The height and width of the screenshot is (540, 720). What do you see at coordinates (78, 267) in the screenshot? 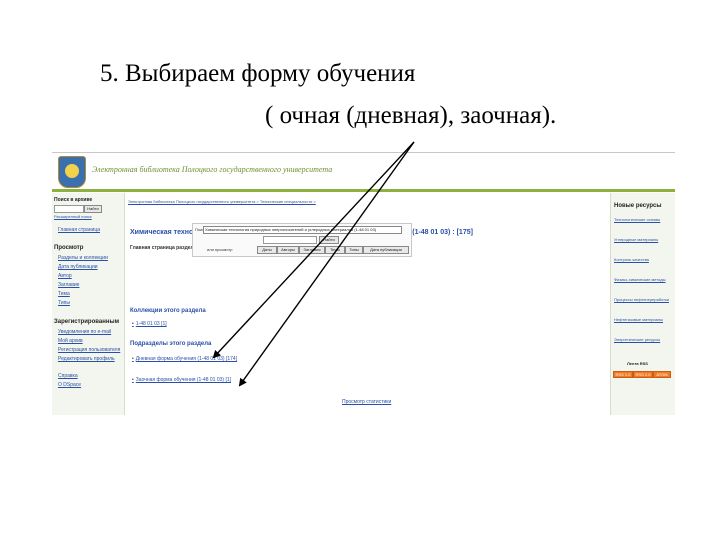
I see `browse-date-link: Дата публикации` at bounding box center [78, 267].